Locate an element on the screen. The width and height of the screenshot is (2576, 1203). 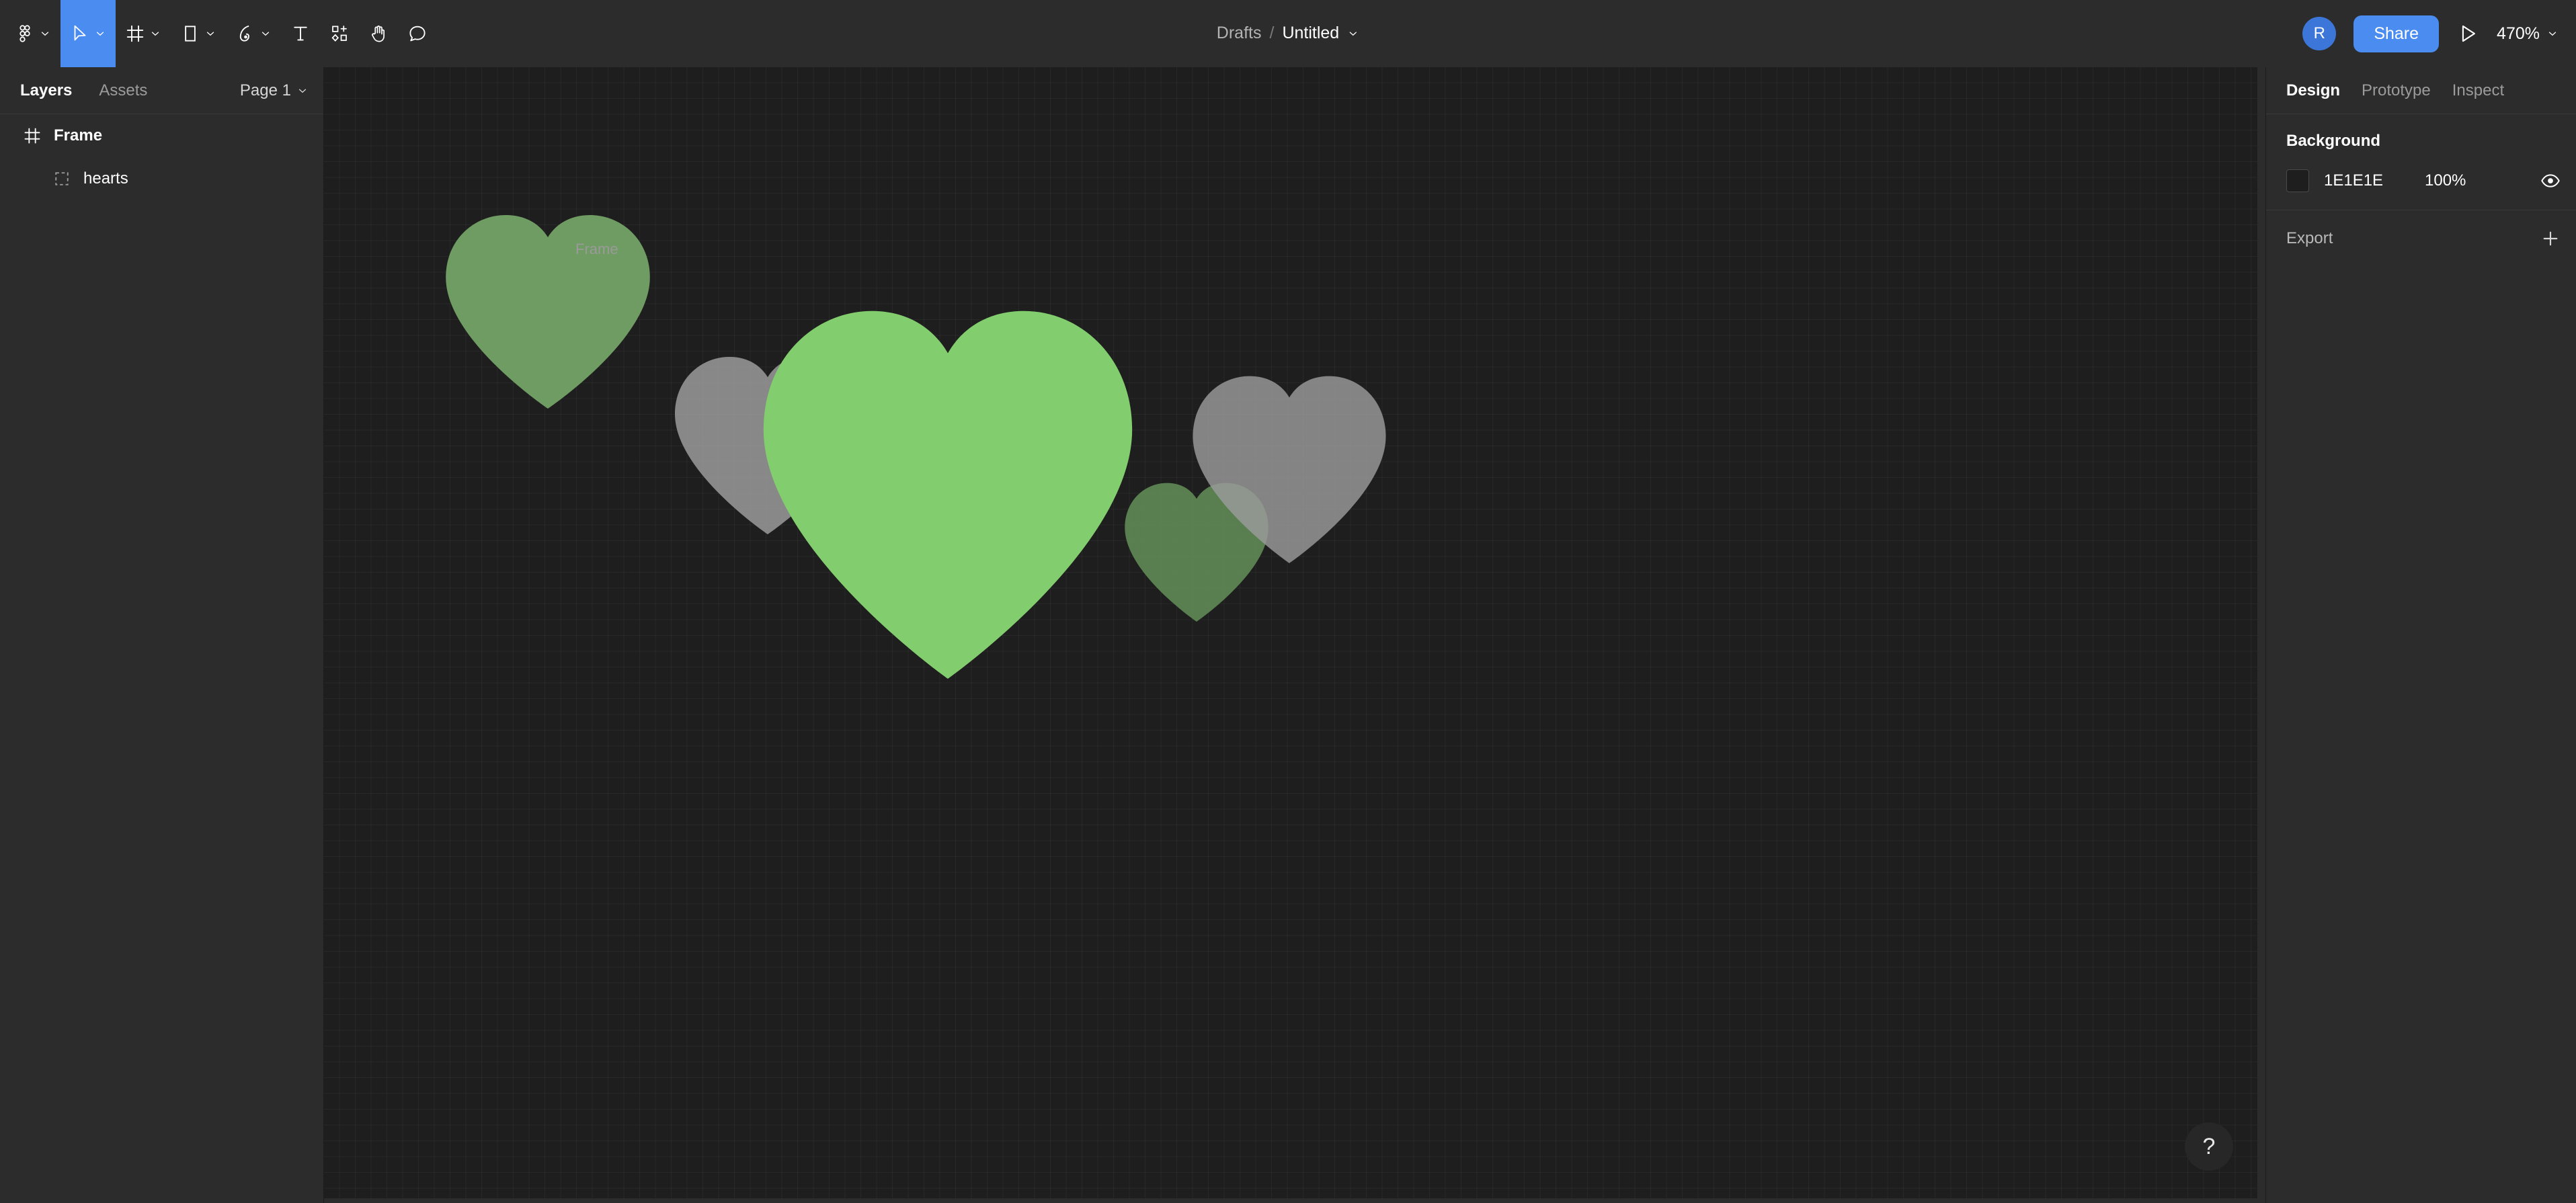
hand-tool-button is located at coordinates (378, 33).